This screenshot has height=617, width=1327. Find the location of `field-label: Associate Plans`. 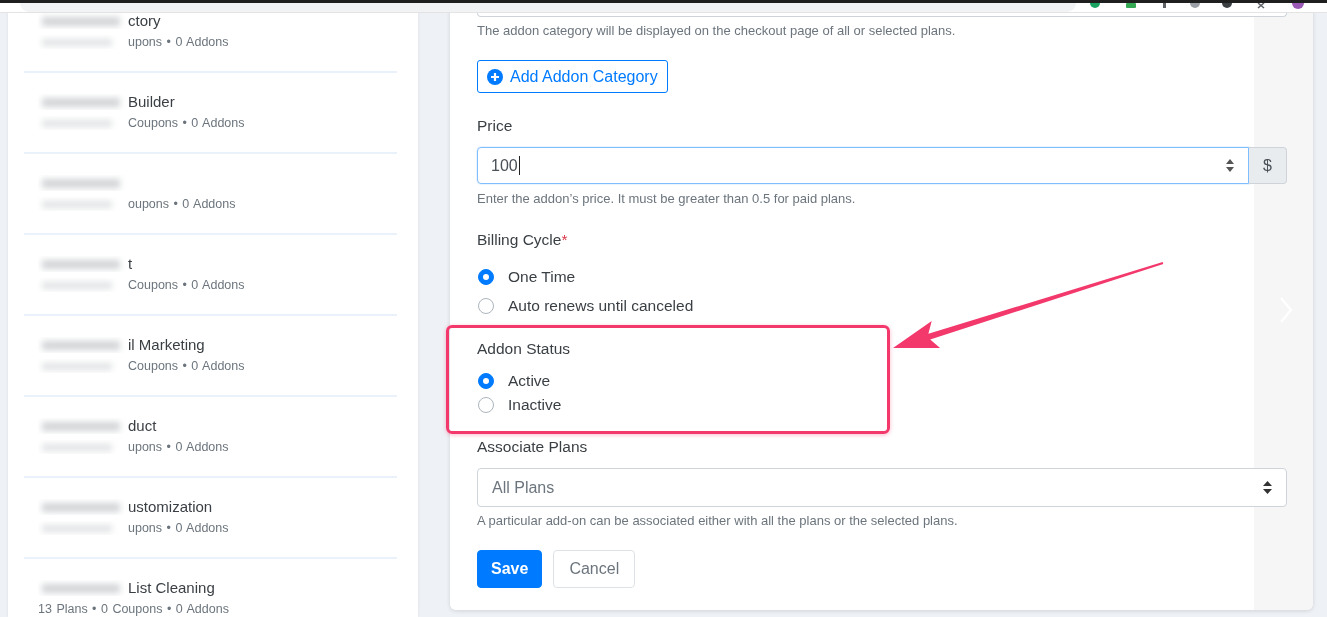

field-label: Associate Plans is located at coordinates (533, 447).